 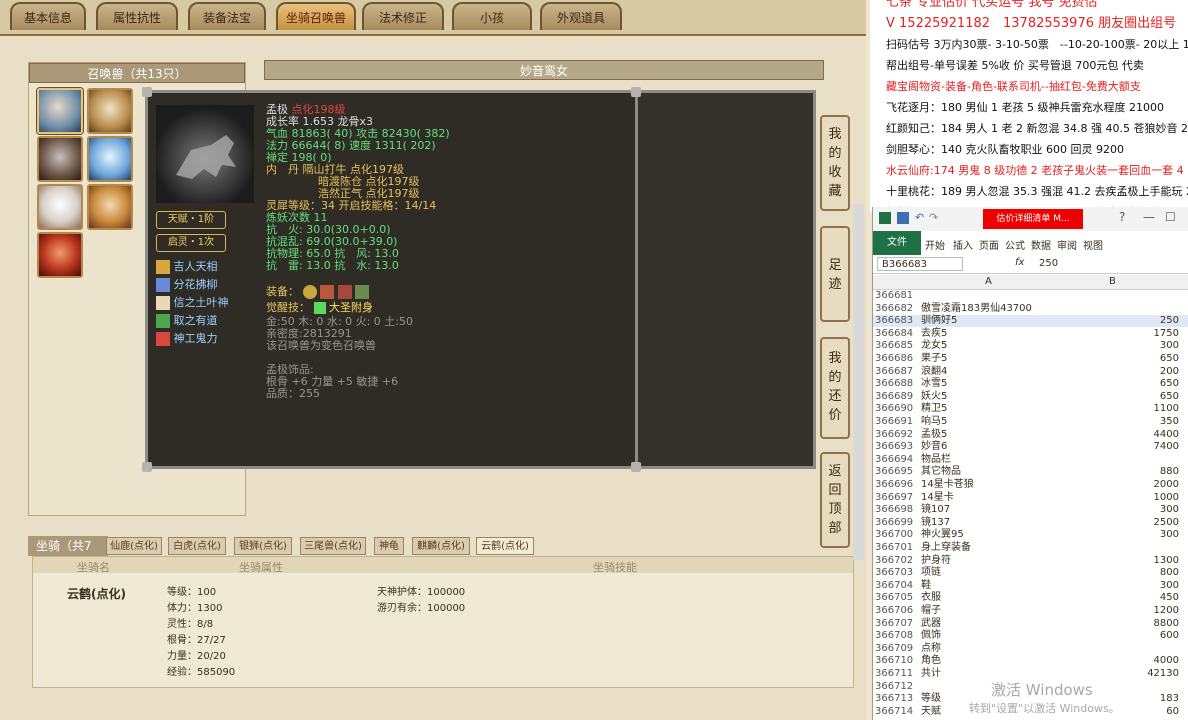 What do you see at coordinates (1067, 244) in the screenshot?
I see `ribbon-tab: 审阅` at bounding box center [1067, 244].